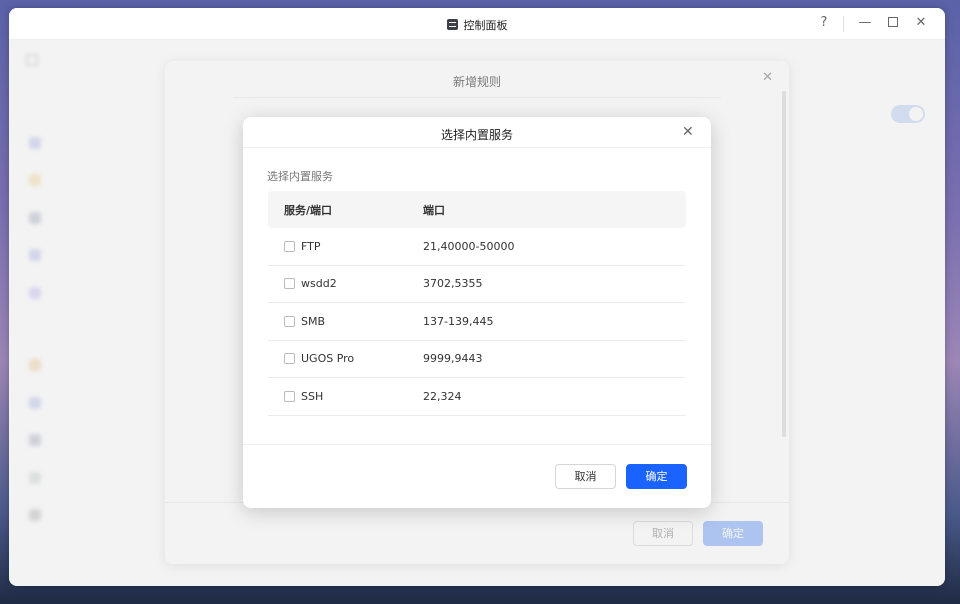  I want to click on service-cell: SMB, so click(345, 321).